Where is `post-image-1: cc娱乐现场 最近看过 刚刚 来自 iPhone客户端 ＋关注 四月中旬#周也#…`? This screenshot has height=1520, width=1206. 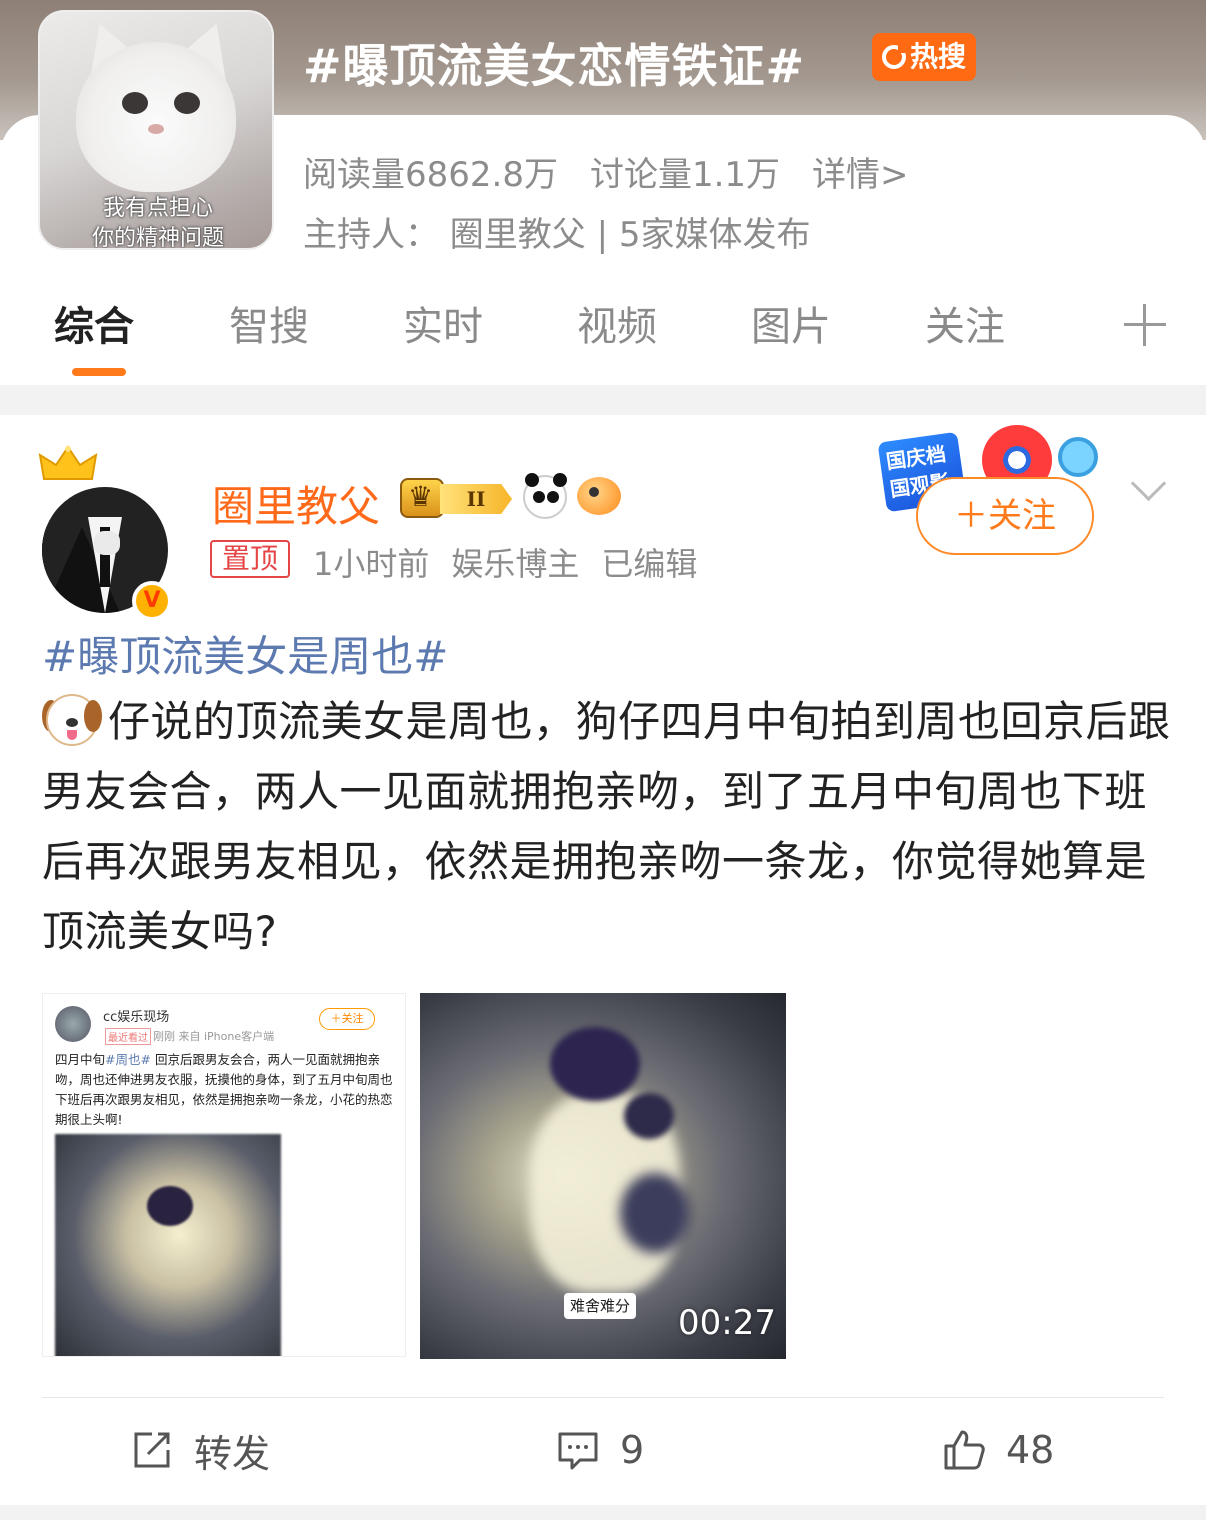 post-image-1: cc娱乐现场 最近看过 刚刚 来自 iPhone客户端 ＋关注 四月中旬#周也#… is located at coordinates (224, 1175).